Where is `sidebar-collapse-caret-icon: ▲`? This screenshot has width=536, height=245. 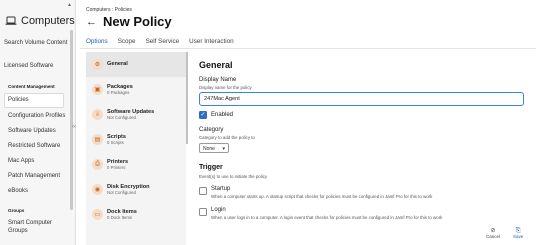
sidebar-collapse-caret-icon: ▲ is located at coordinates (69, 5).